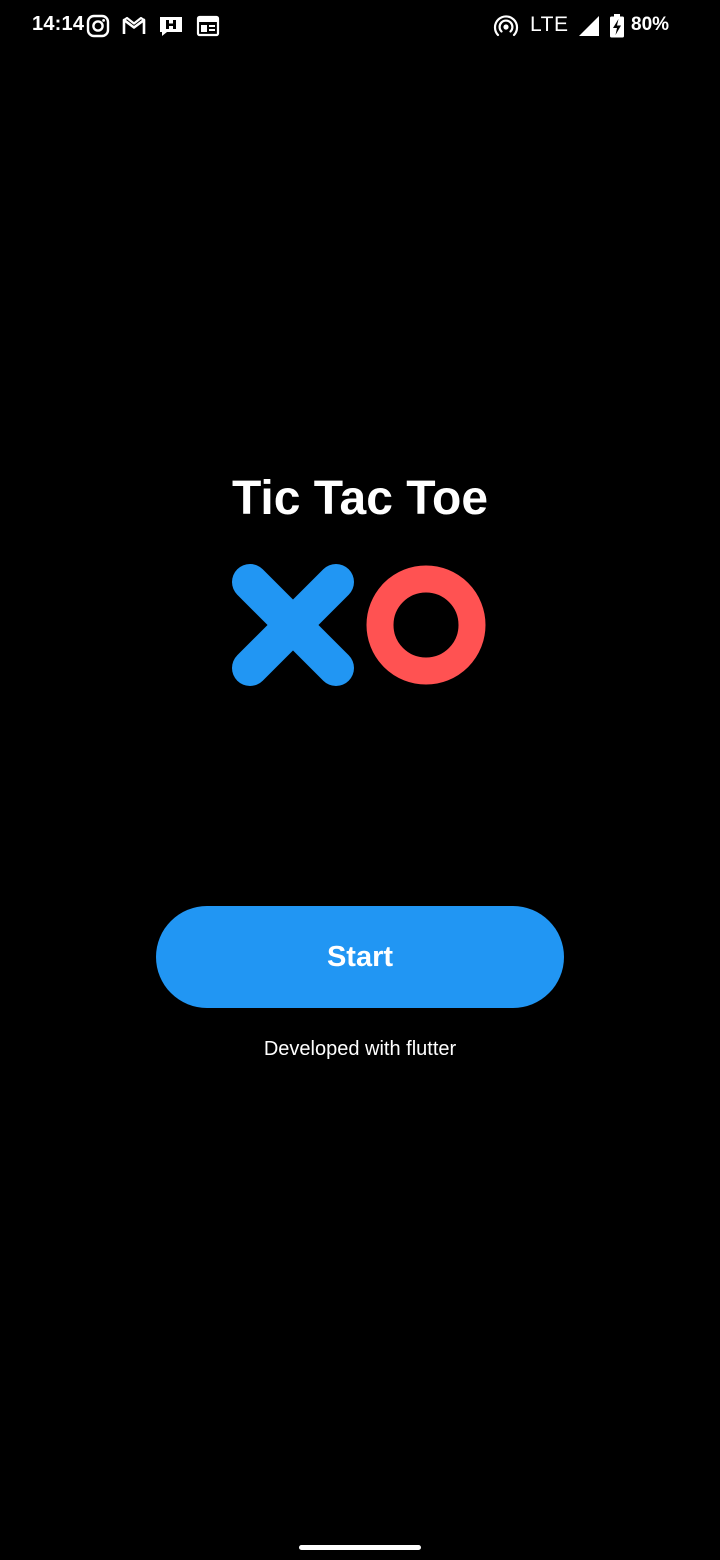 The height and width of the screenshot is (1560, 720). I want to click on signal-icon, so click(589, 26).